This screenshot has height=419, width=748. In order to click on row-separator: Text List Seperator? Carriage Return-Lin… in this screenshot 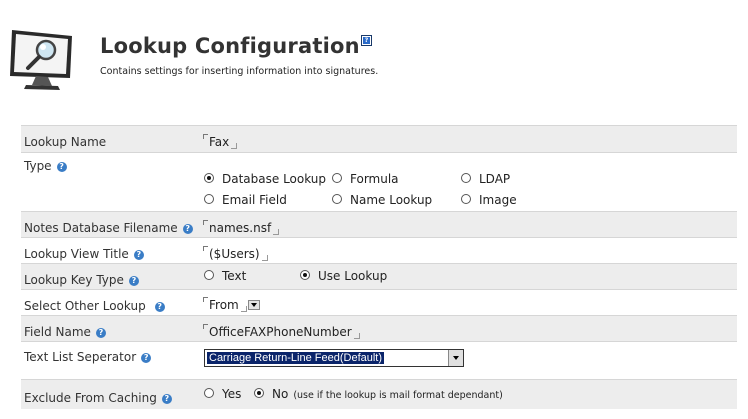, I will do `click(379, 360)`.